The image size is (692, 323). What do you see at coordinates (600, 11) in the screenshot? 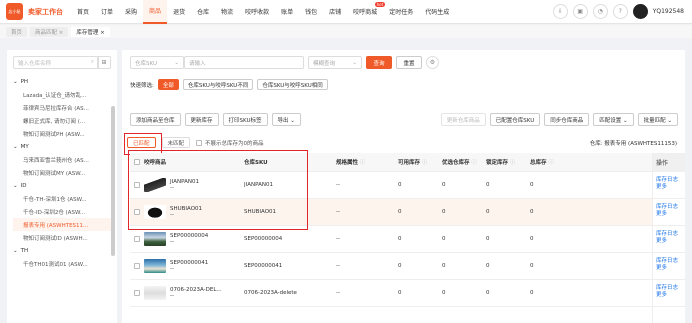
I see `bell-icon: ◔` at bounding box center [600, 11].